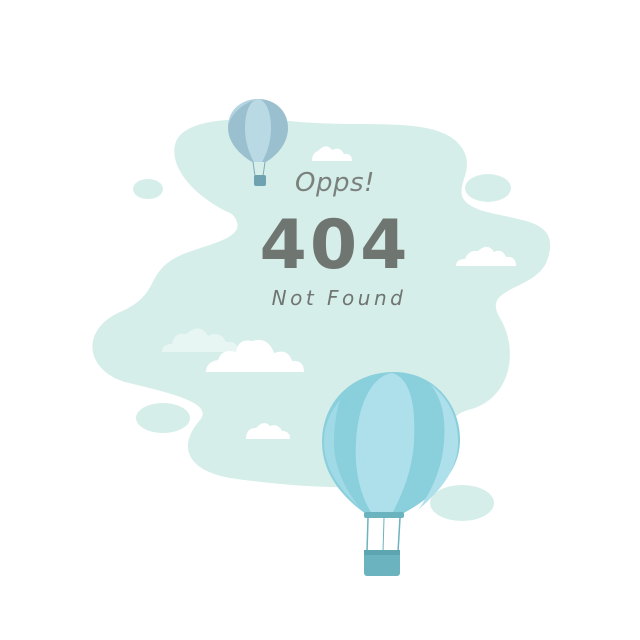 The image size is (640, 640). What do you see at coordinates (335, 183) in the screenshot?
I see `error-exclamation: Opps!` at bounding box center [335, 183].